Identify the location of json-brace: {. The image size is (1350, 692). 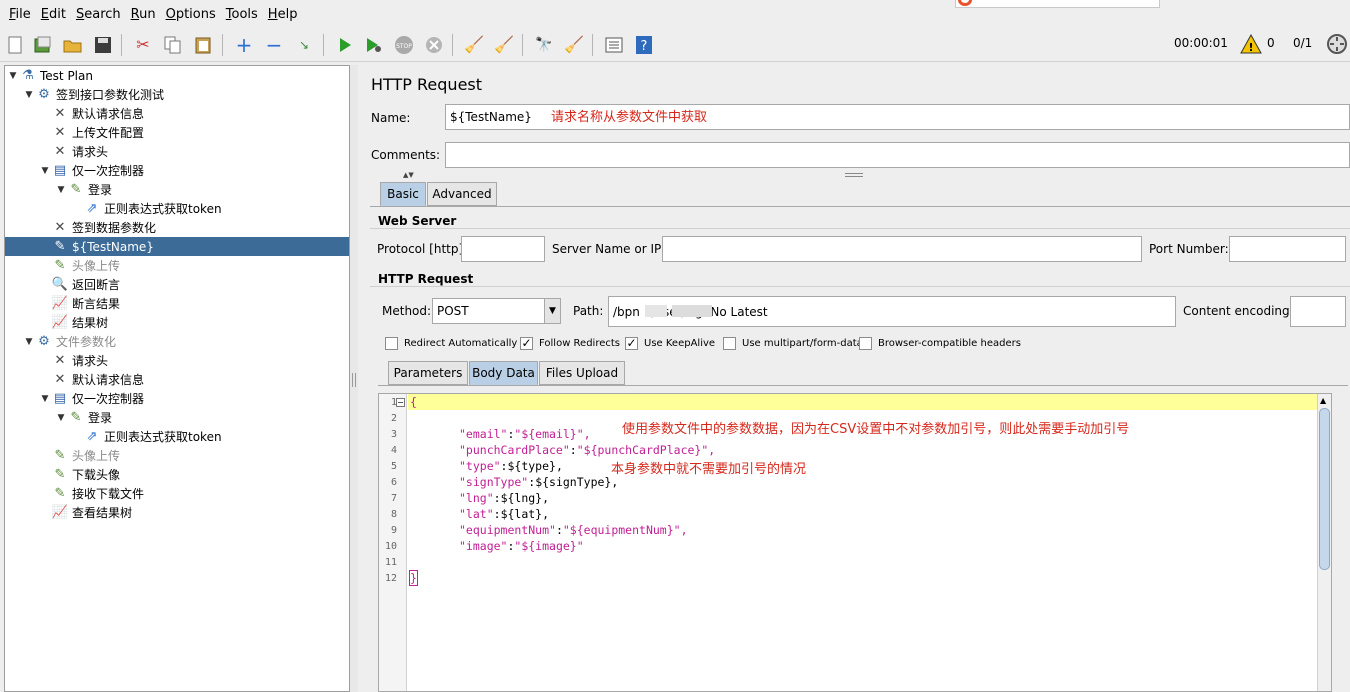
(413, 402).